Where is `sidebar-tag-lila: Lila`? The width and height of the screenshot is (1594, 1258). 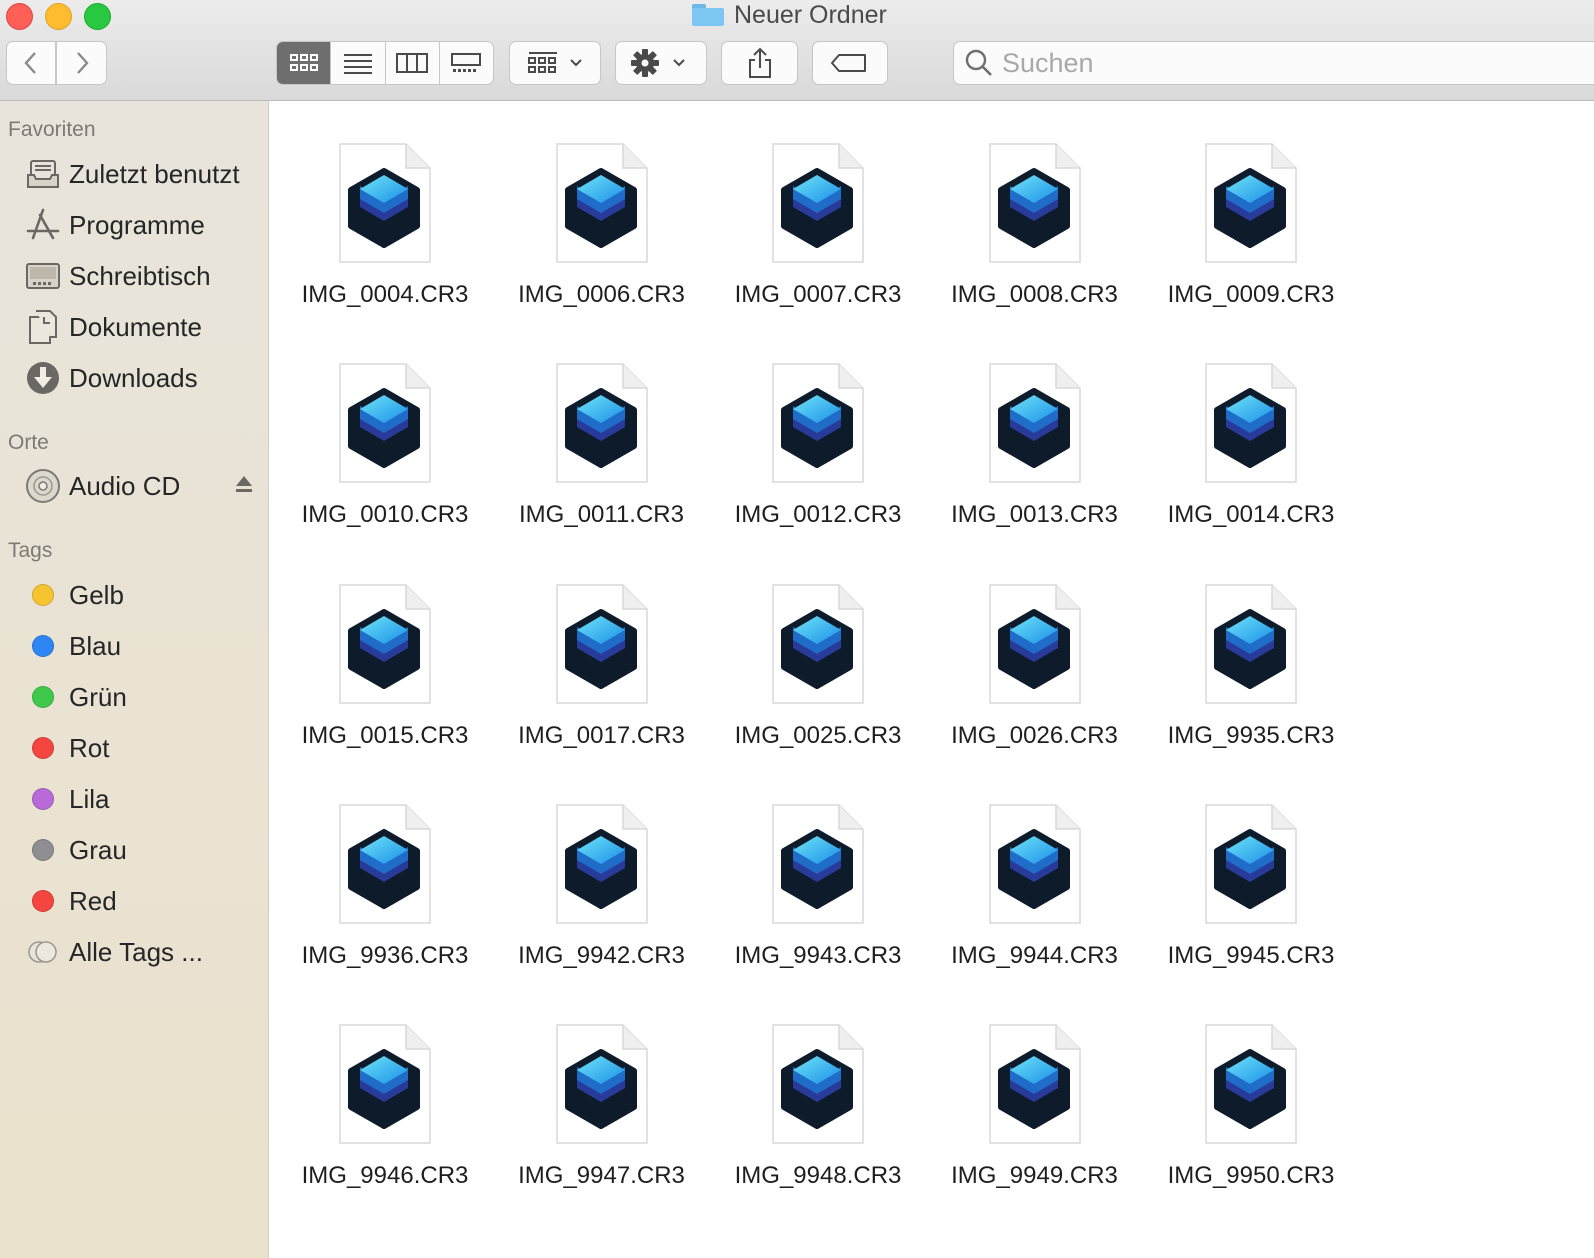 sidebar-tag-lila: Lila is located at coordinates (134, 799).